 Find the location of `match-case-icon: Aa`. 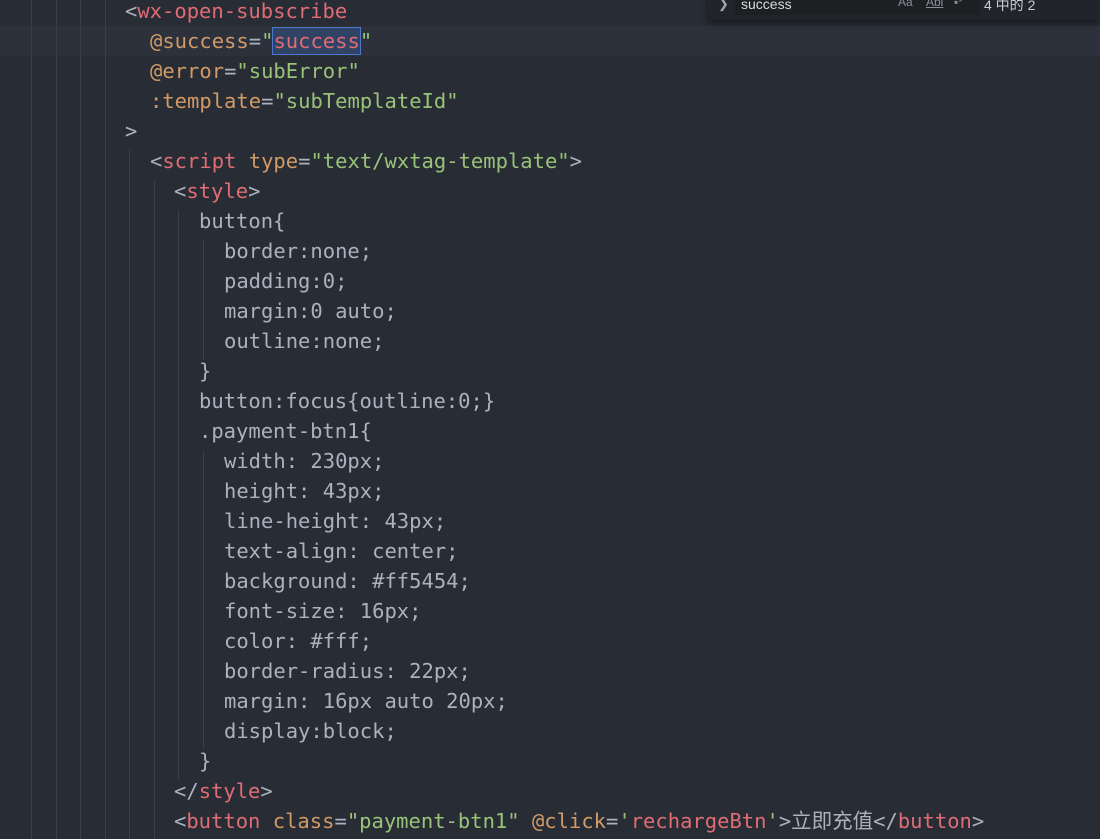

match-case-icon: Aa is located at coordinates (905, 4).